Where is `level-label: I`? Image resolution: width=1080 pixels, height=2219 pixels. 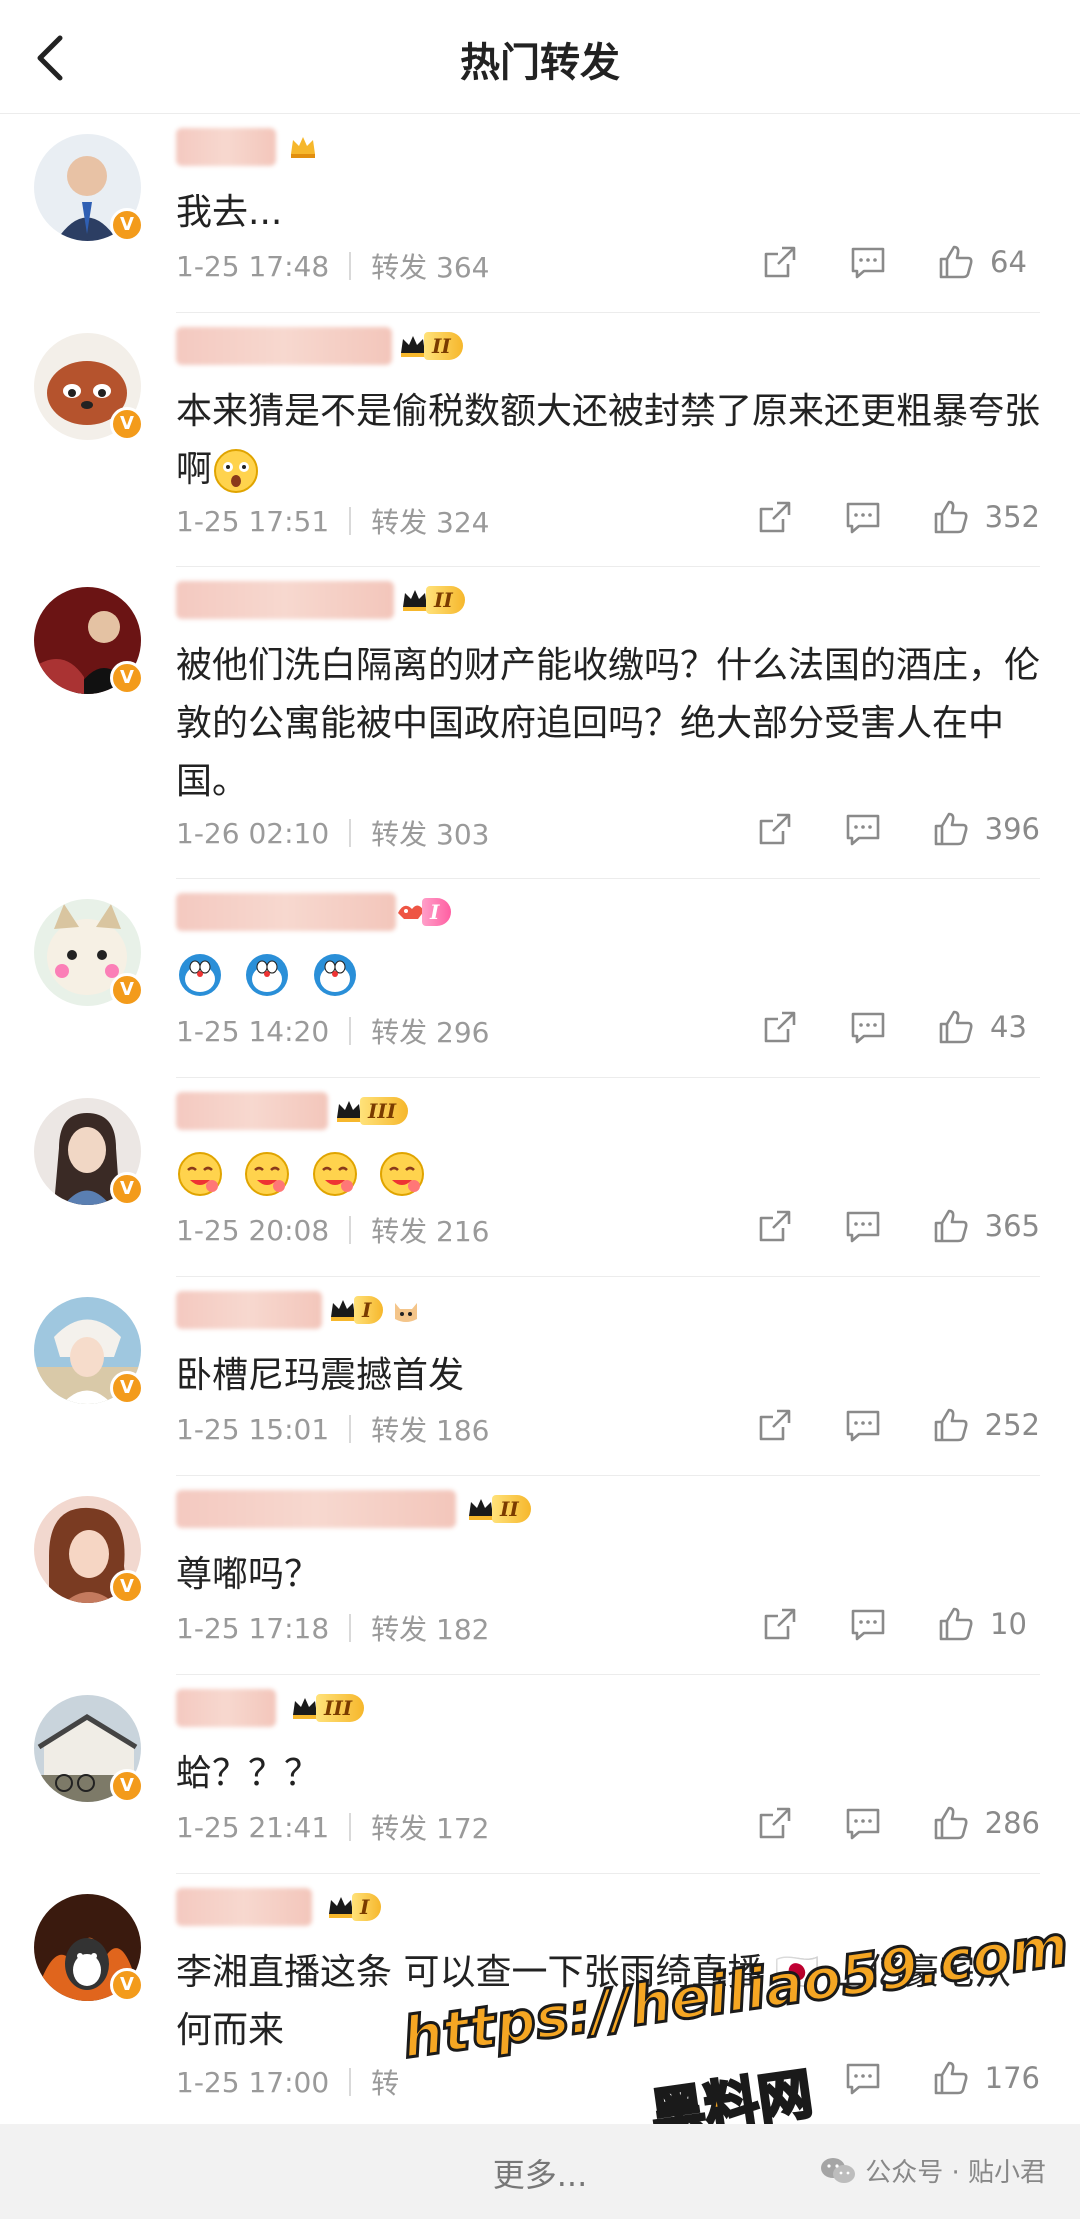
level-label: I is located at coordinates (437, 912).